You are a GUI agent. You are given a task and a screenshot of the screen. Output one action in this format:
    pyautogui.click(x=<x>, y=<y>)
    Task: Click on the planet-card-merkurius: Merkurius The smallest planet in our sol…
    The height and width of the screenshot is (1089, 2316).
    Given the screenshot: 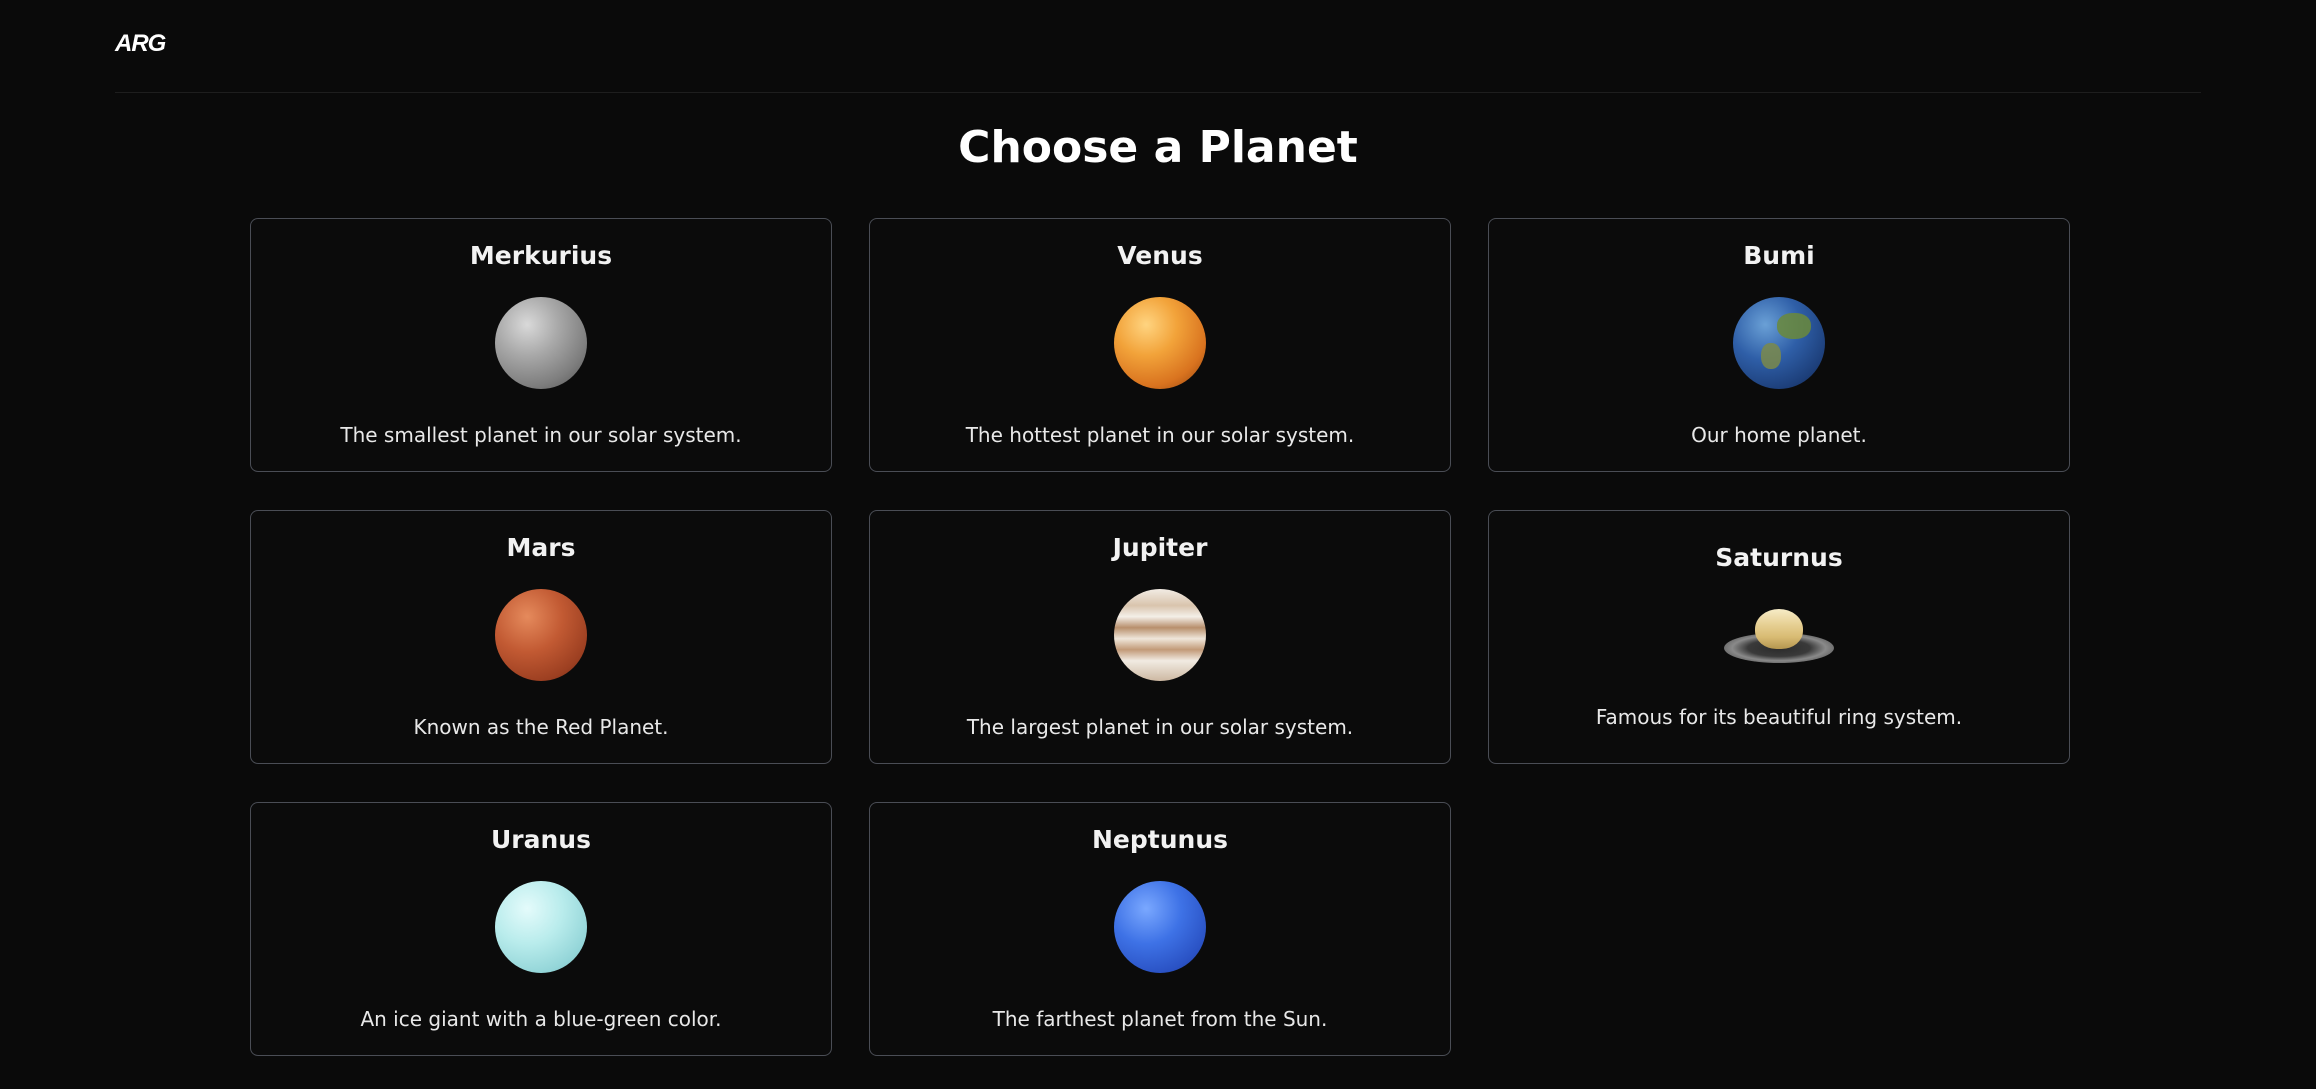 What is the action you would take?
    pyautogui.click(x=541, y=345)
    